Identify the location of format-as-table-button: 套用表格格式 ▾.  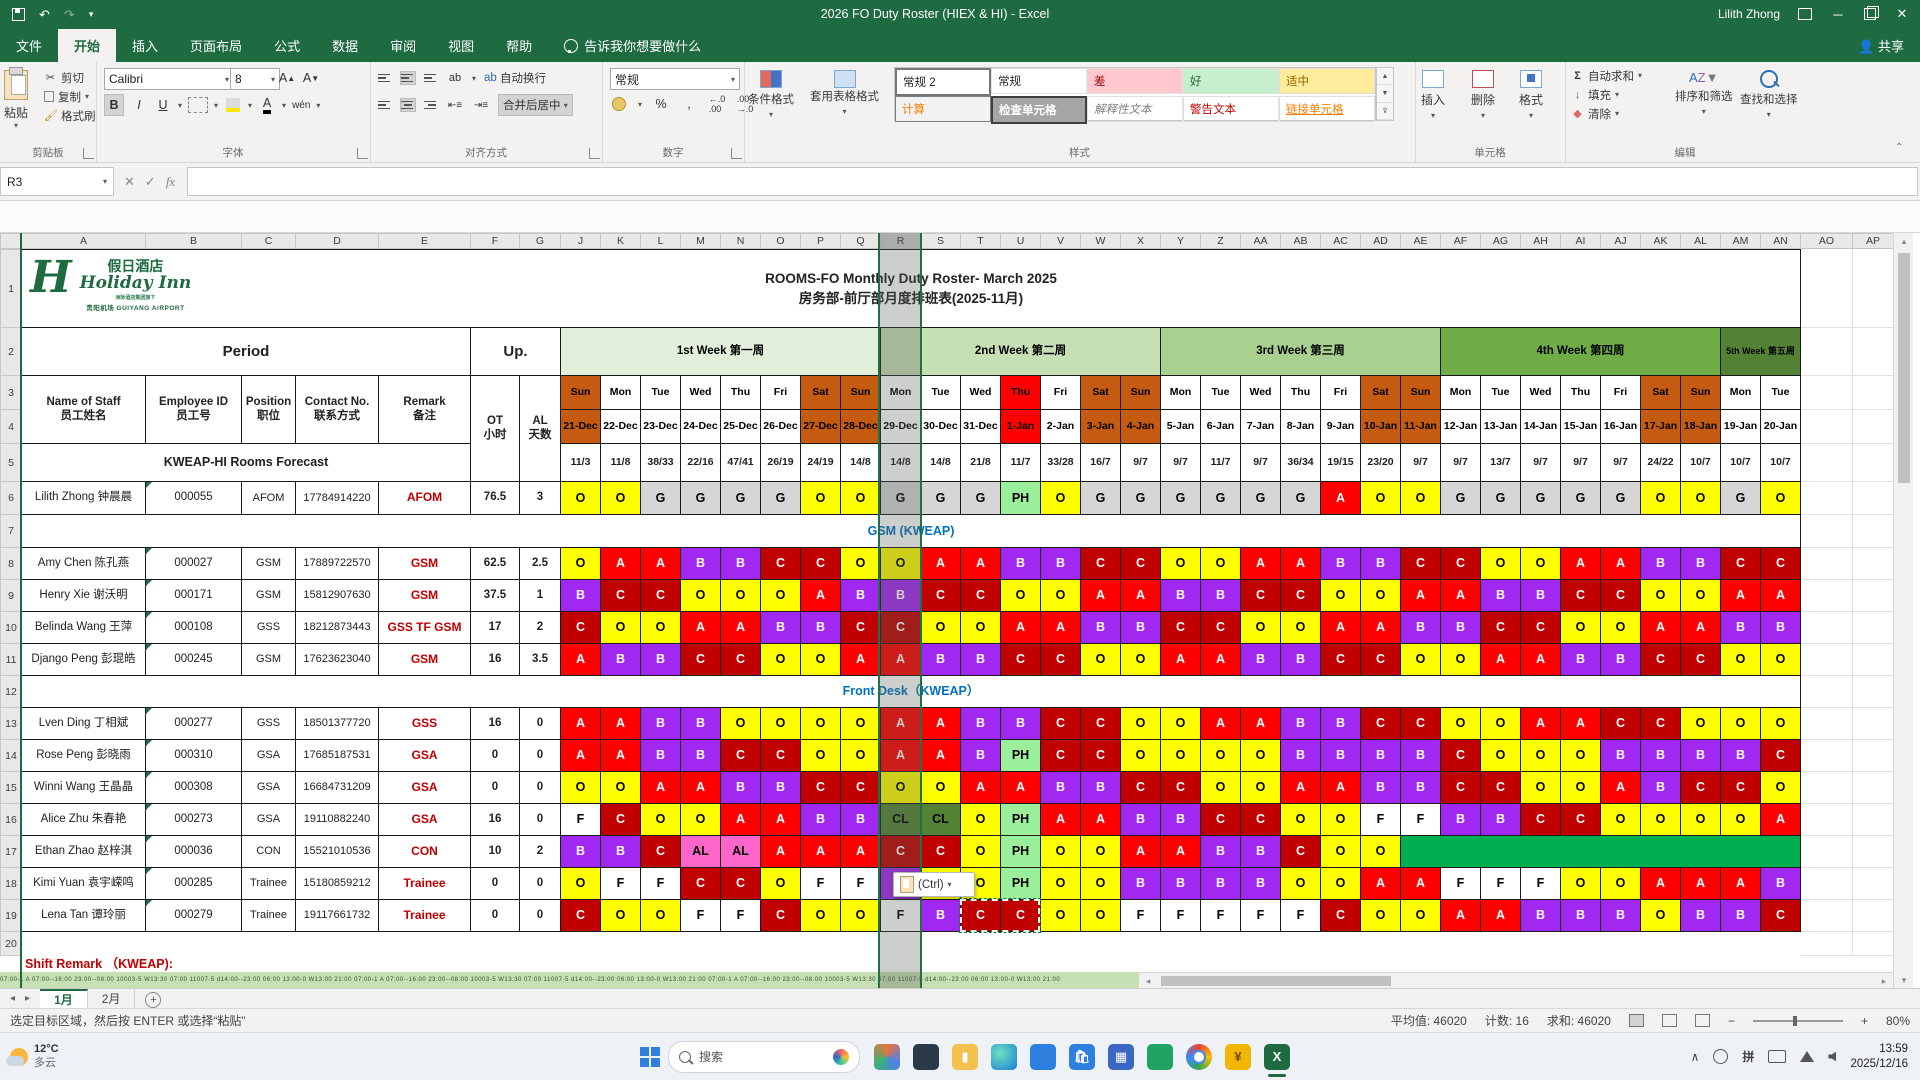
(844, 89).